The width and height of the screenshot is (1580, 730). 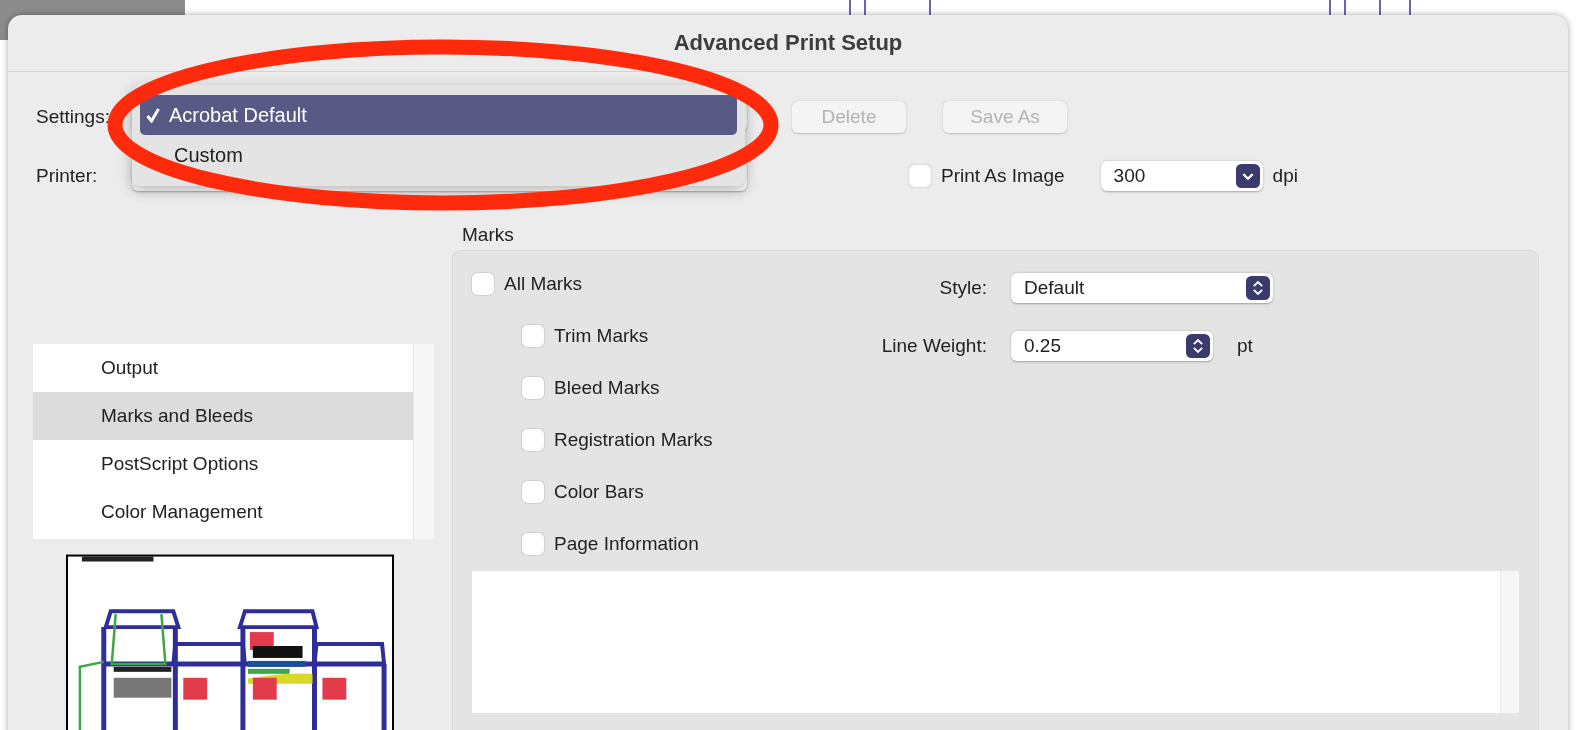 I want to click on unit-label: pt, so click(x=1245, y=346).